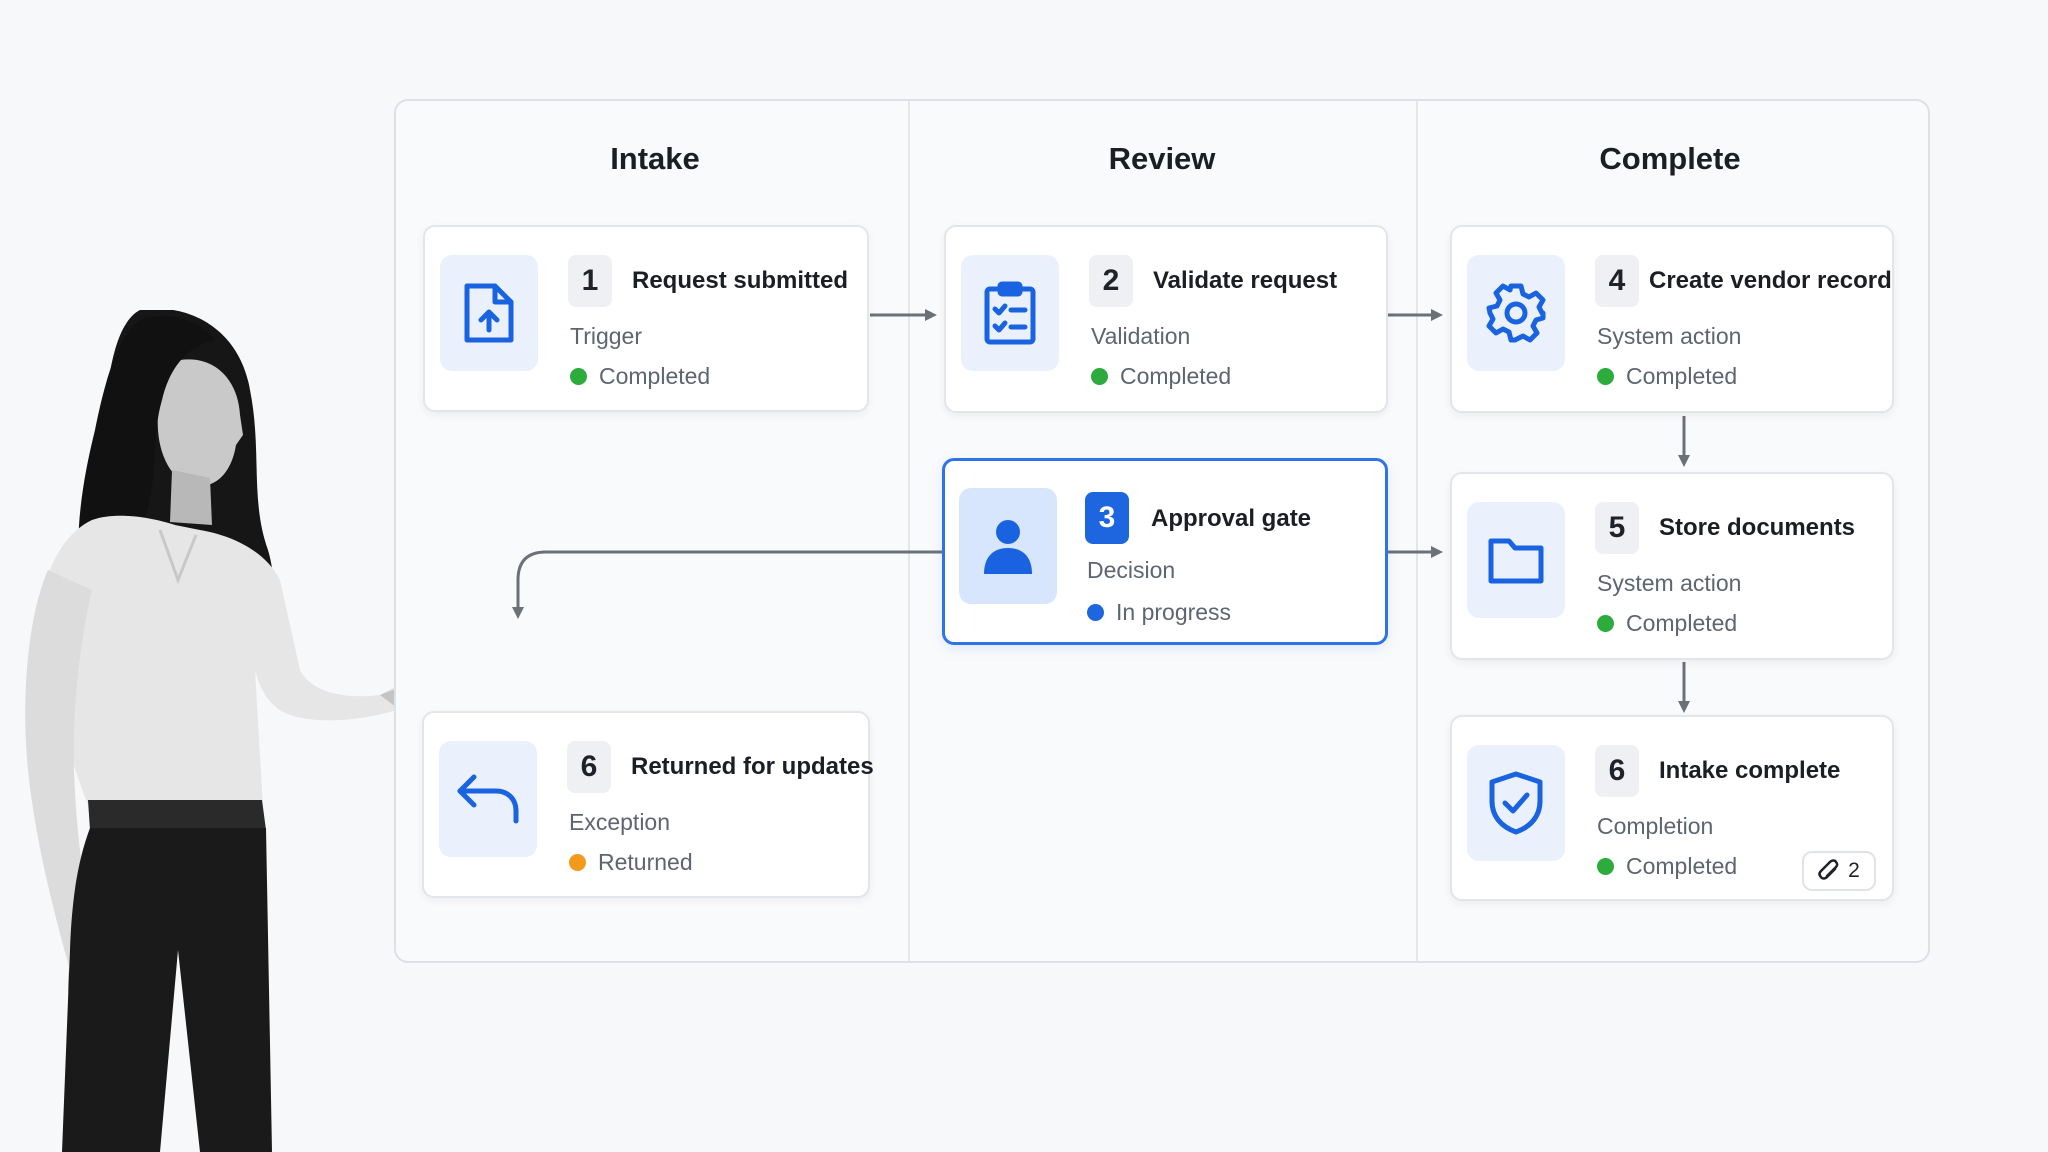 The width and height of the screenshot is (2048, 1152). I want to click on step-type: Exception, so click(620, 822).